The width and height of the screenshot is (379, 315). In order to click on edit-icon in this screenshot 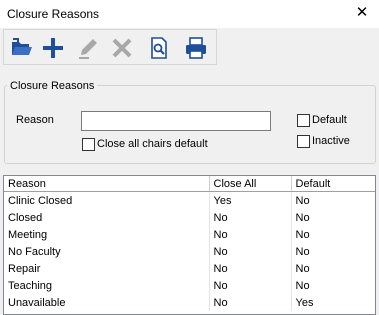, I will do `click(88, 49)`.